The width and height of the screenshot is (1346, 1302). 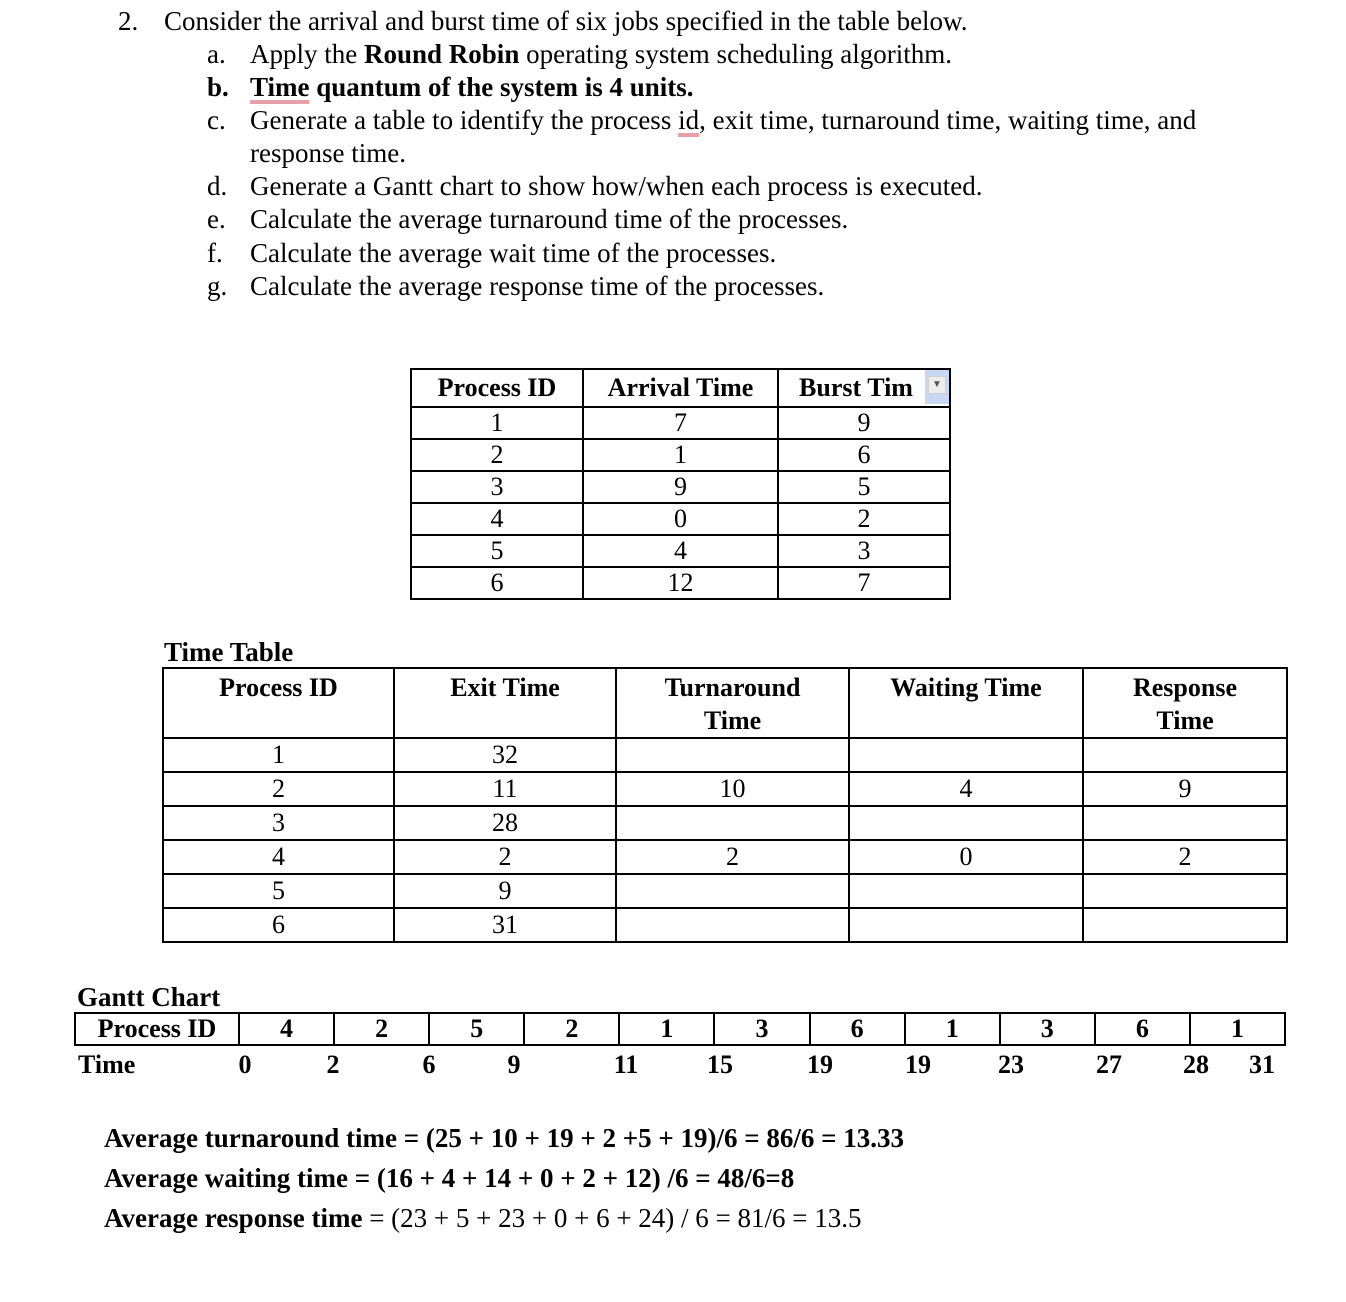 I want to click on item-label: c., so click(x=216, y=120).